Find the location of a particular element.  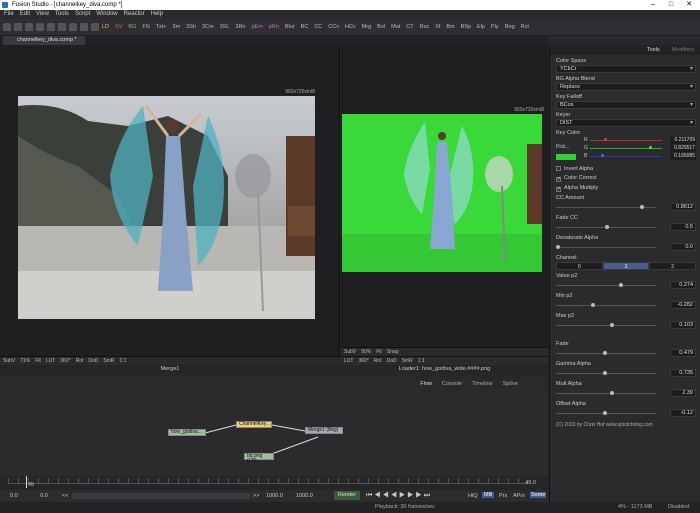

tool-3cm: 3Cm is located at coordinates (208, 27).